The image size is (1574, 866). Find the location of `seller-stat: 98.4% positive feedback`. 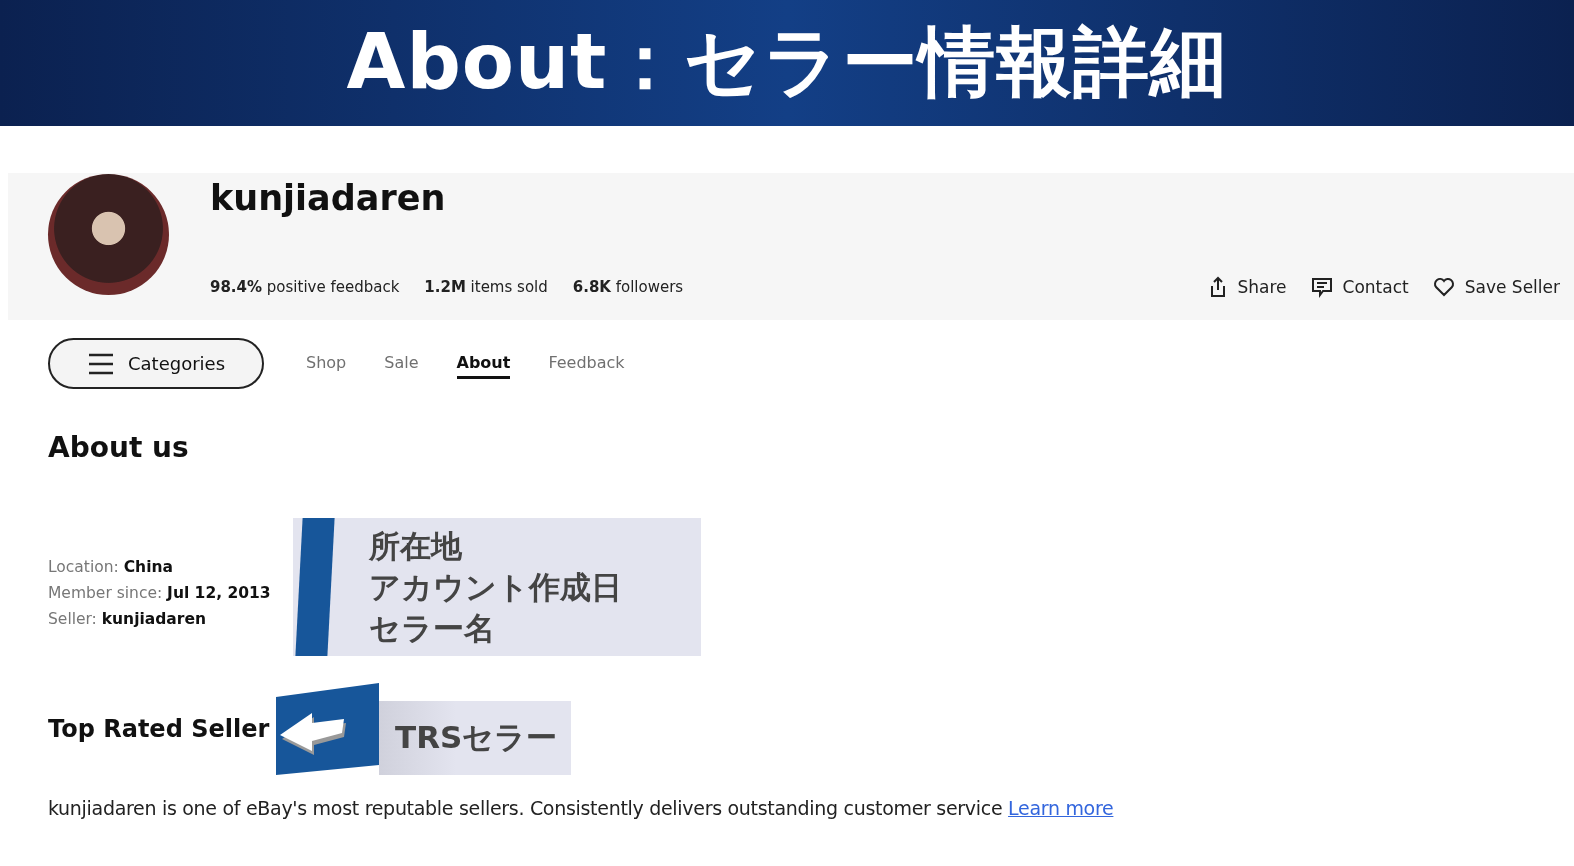

seller-stat: 98.4% positive feedback is located at coordinates (305, 287).